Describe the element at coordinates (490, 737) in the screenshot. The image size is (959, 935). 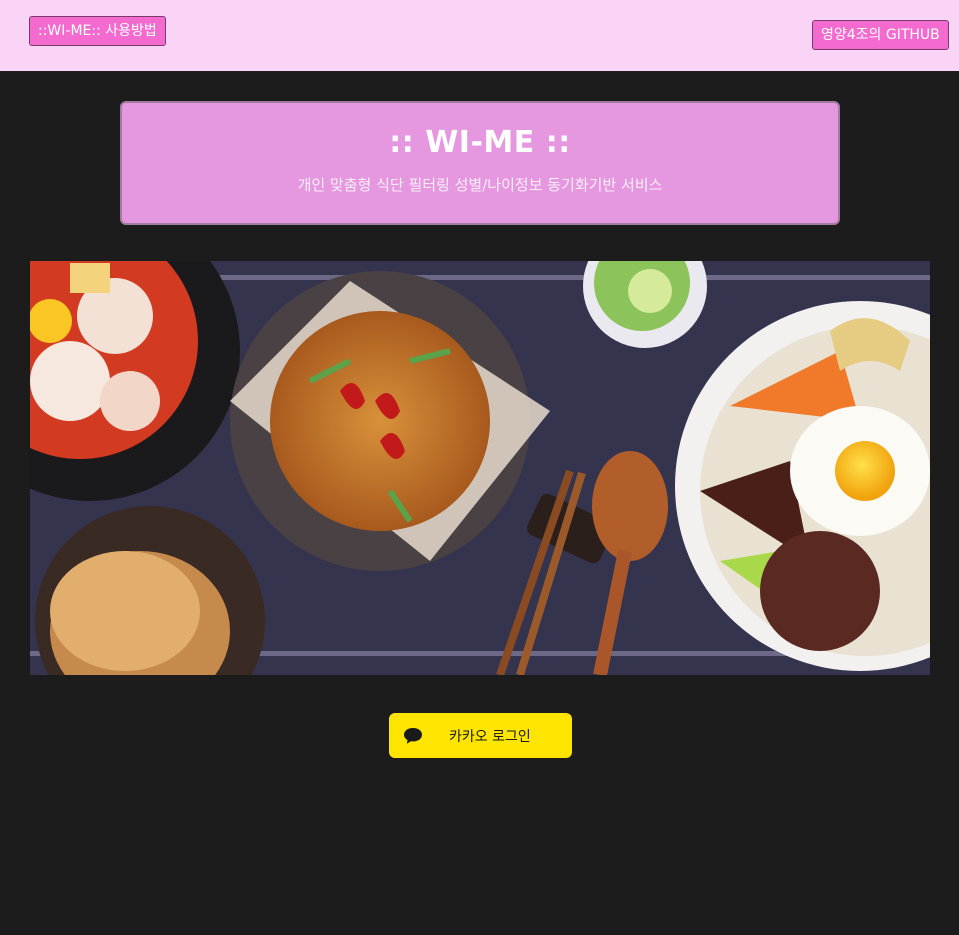
I see `kakao-login-label: 카카오 로그인` at that location.